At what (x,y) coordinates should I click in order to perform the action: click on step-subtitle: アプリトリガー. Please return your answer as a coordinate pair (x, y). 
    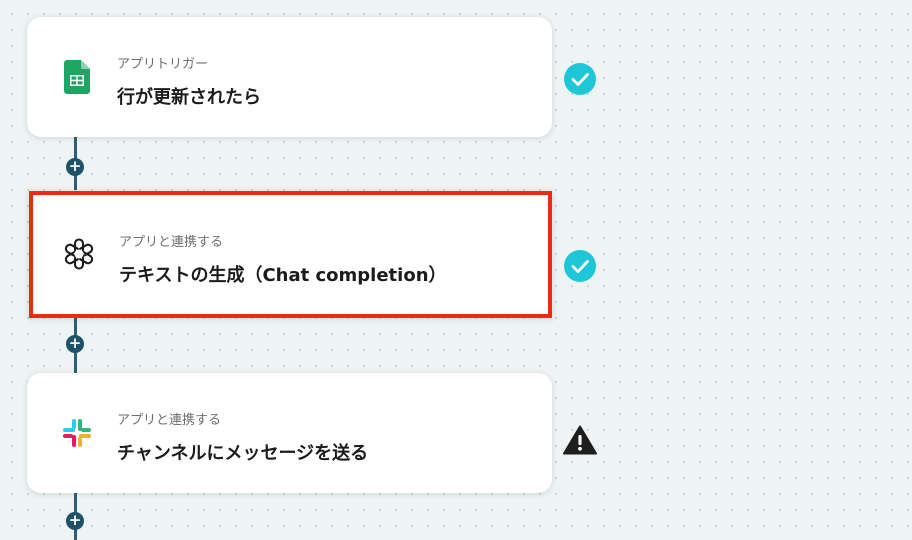
    Looking at the image, I should click on (163, 64).